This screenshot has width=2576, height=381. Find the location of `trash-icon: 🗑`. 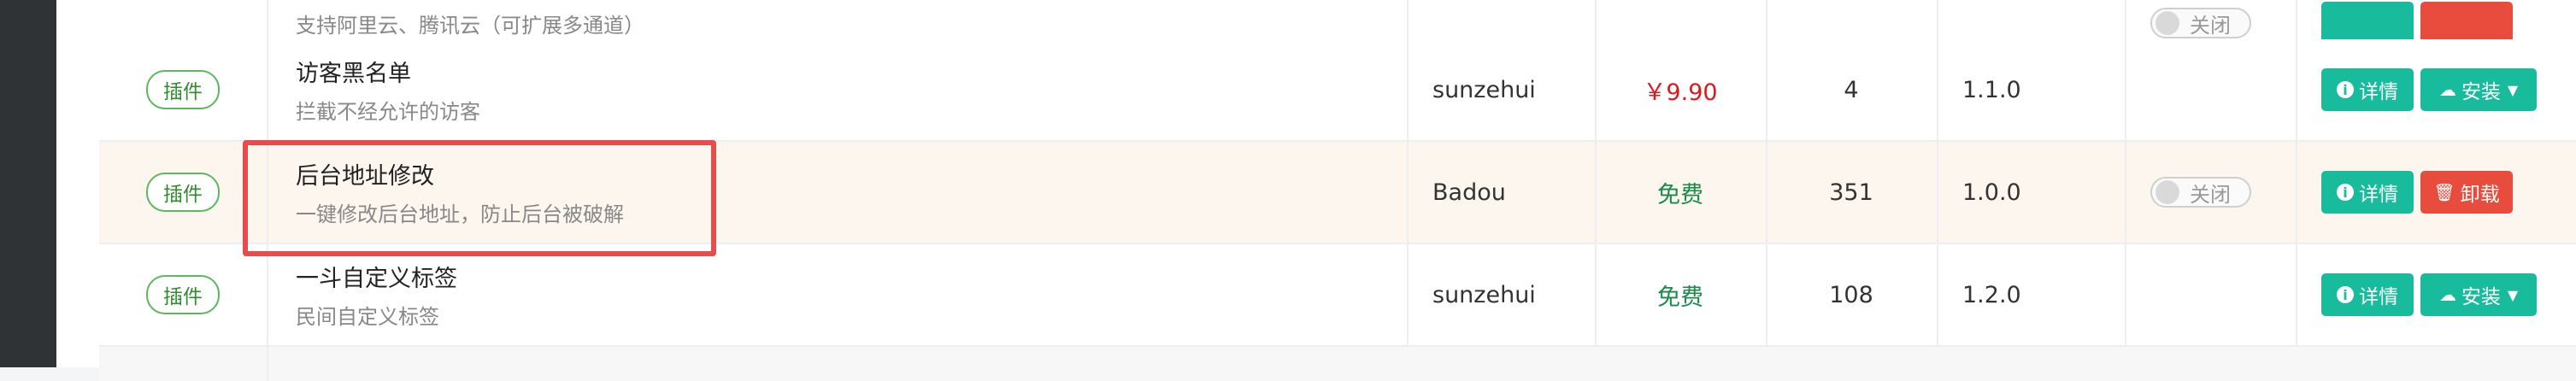

trash-icon: 🗑 is located at coordinates (2444, 192).